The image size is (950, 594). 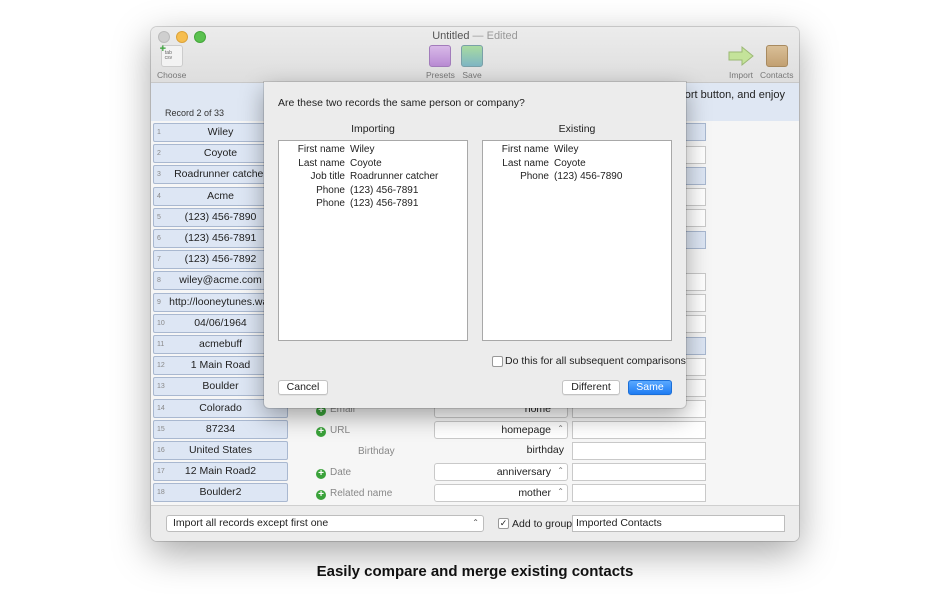 What do you see at coordinates (777, 75) in the screenshot?
I see `contacts-label: Contacts` at bounding box center [777, 75].